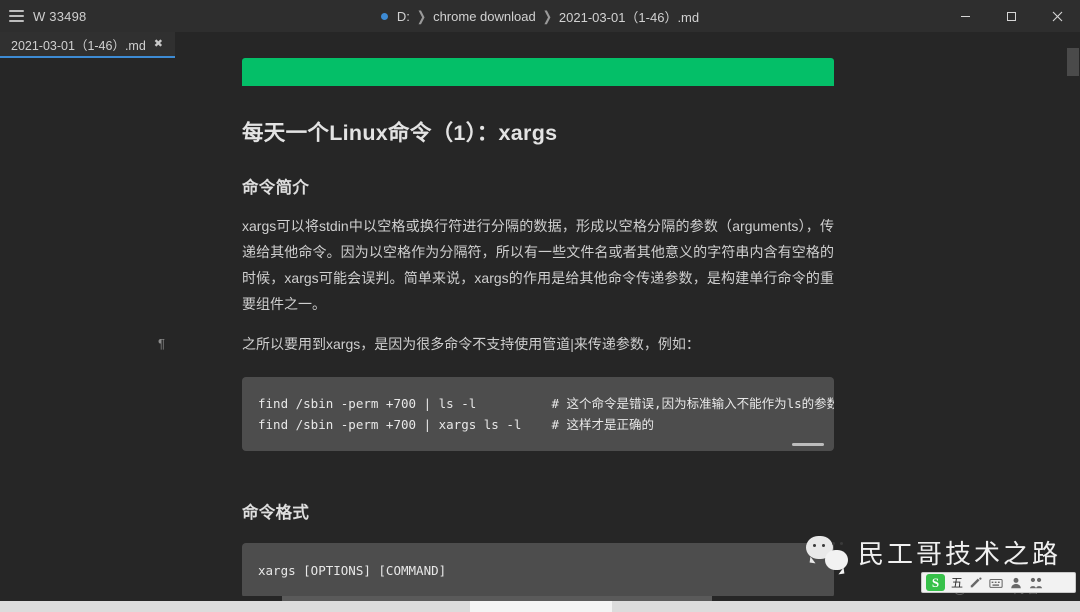  Describe the element at coordinates (1036, 583) in the screenshot. I see `tools-icon` at that location.